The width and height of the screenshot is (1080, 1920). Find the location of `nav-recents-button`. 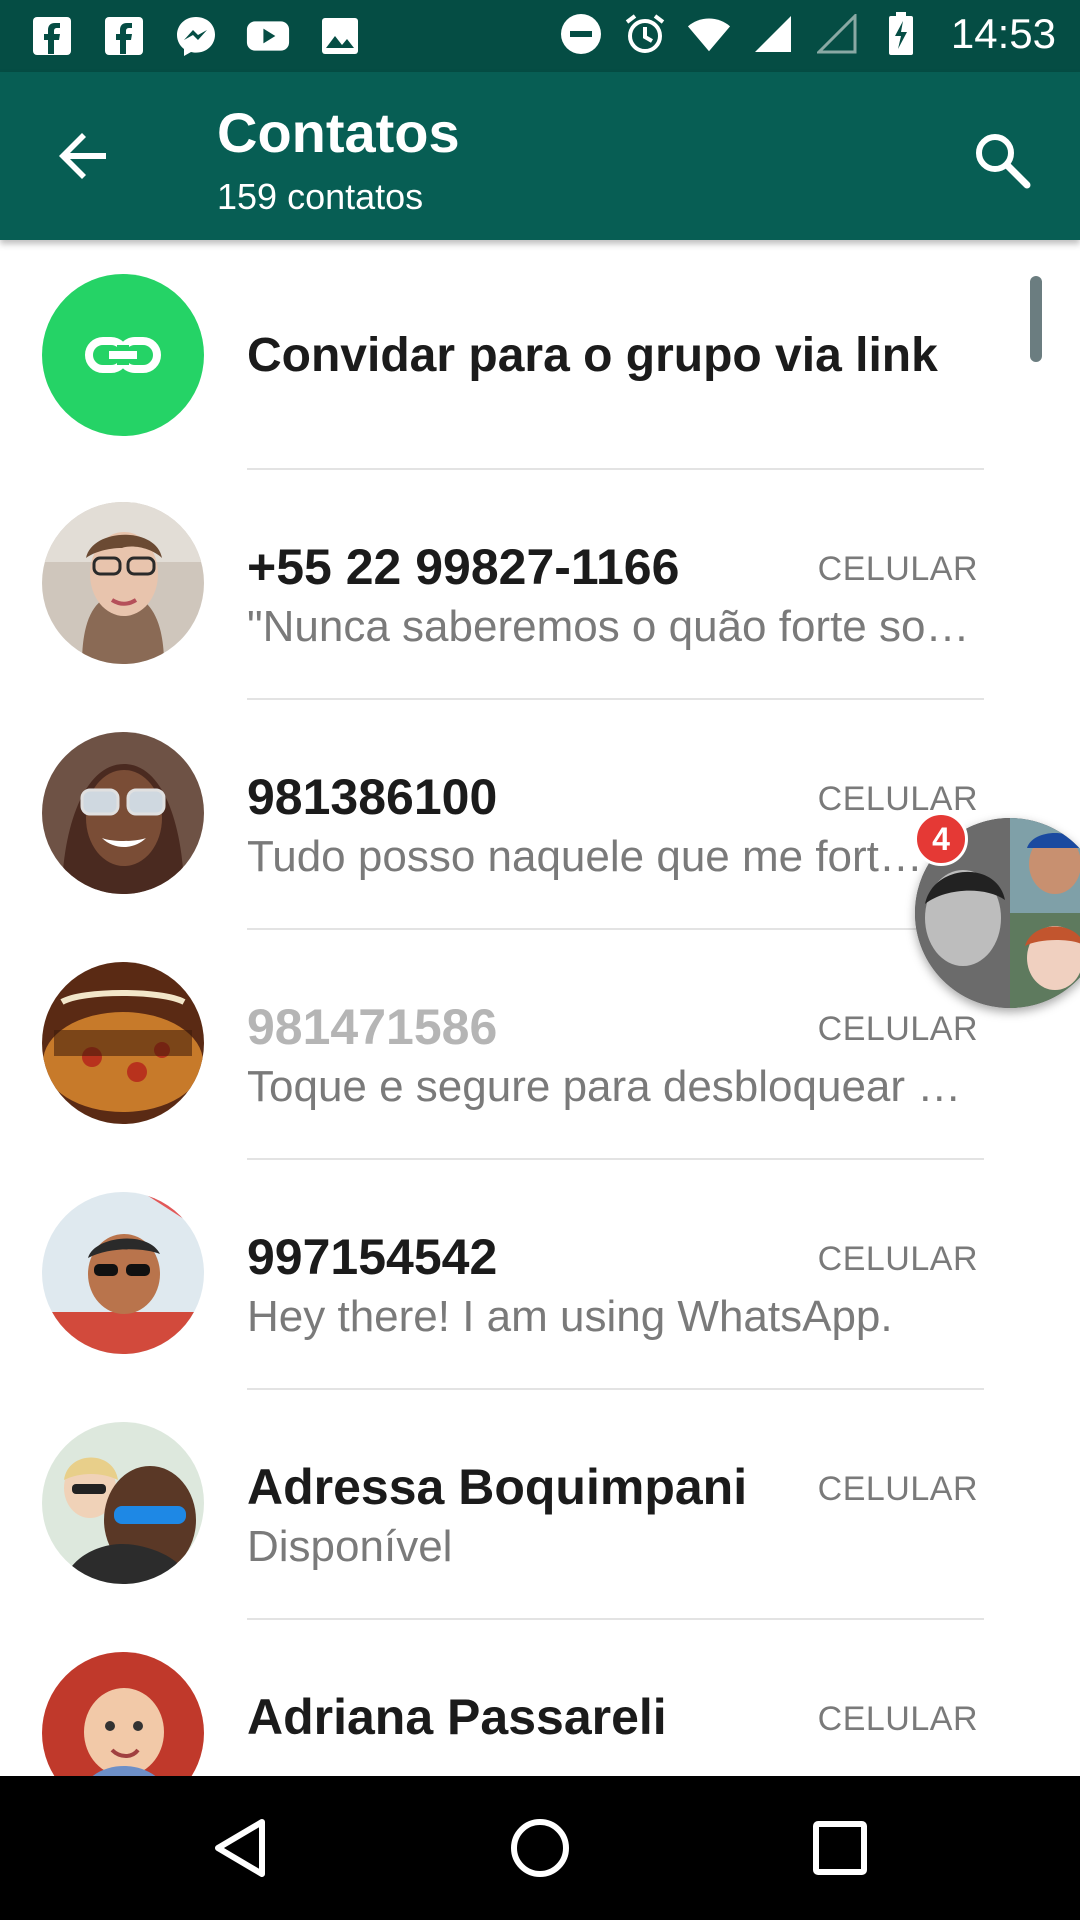

nav-recents-button is located at coordinates (840, 1848).